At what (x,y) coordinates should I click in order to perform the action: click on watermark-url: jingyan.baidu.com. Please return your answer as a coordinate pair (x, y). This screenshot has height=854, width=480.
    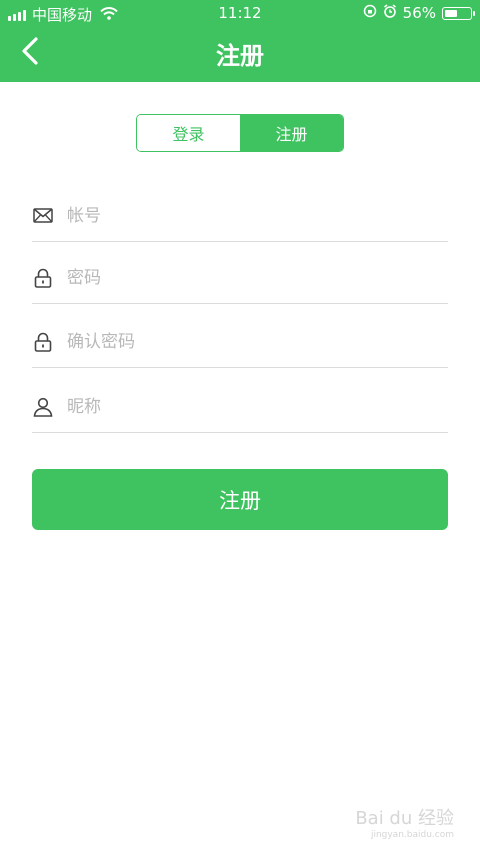
    Looking at the image, I should click on (412, 835).